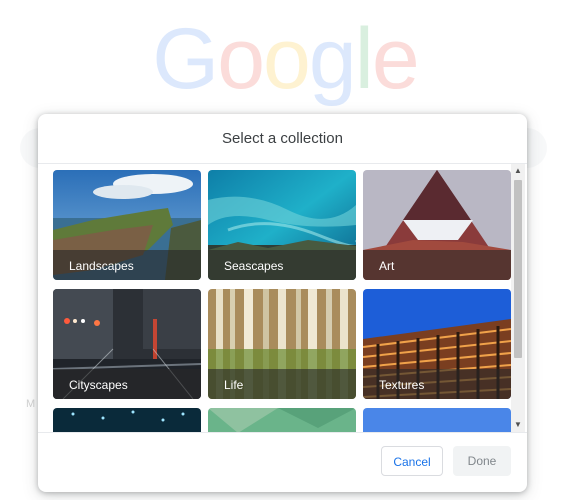 The image size is (571, 500). I want to click on scrollbar-thumb, so click(518, 269).